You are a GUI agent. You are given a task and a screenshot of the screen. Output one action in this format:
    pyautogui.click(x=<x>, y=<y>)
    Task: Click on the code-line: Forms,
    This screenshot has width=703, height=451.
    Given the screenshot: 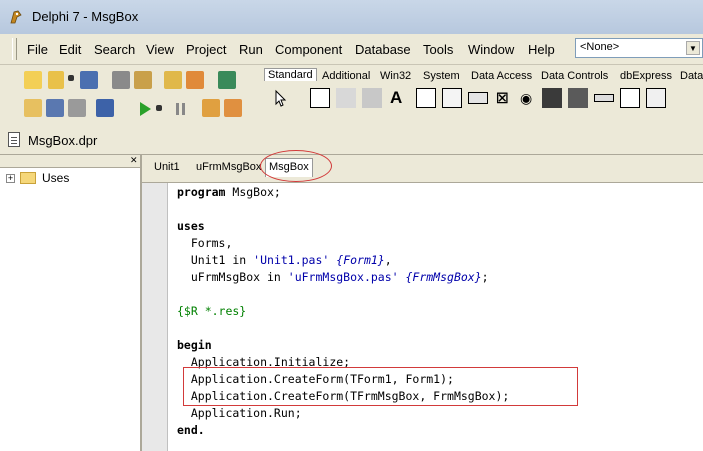 What is the action you would take?
    pyautogui.click(x=205, y=243)
    